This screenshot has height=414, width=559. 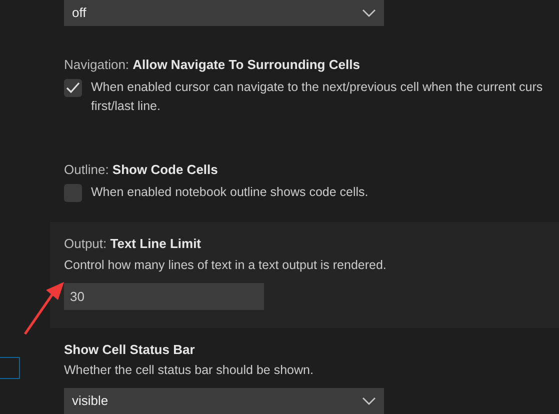 What do you see at coordinates (133, 244) in the screenshot?
I see `setting-title: Output: Text Line Limit` at bounding box center [133, 244].